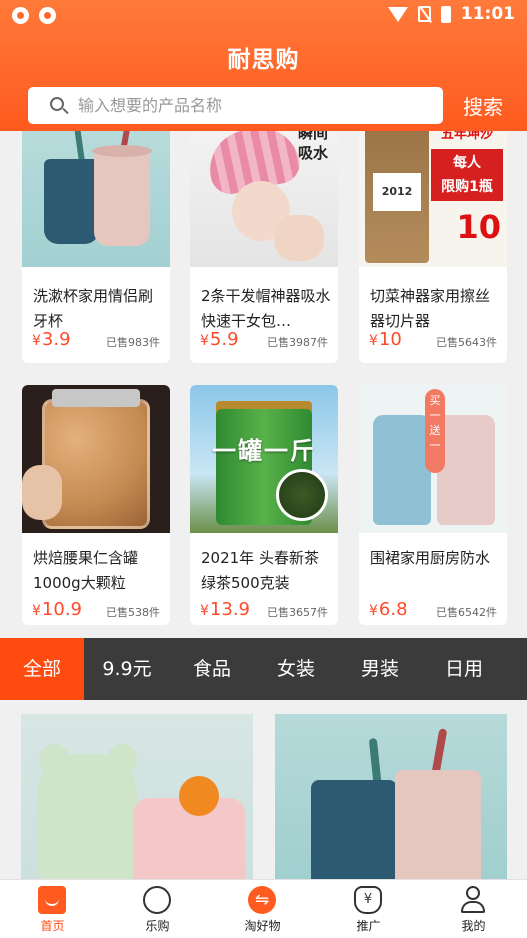 The height and width of the screenshot is (938, 527). I want to click on nav-mine: 我的, so click(473, 909).